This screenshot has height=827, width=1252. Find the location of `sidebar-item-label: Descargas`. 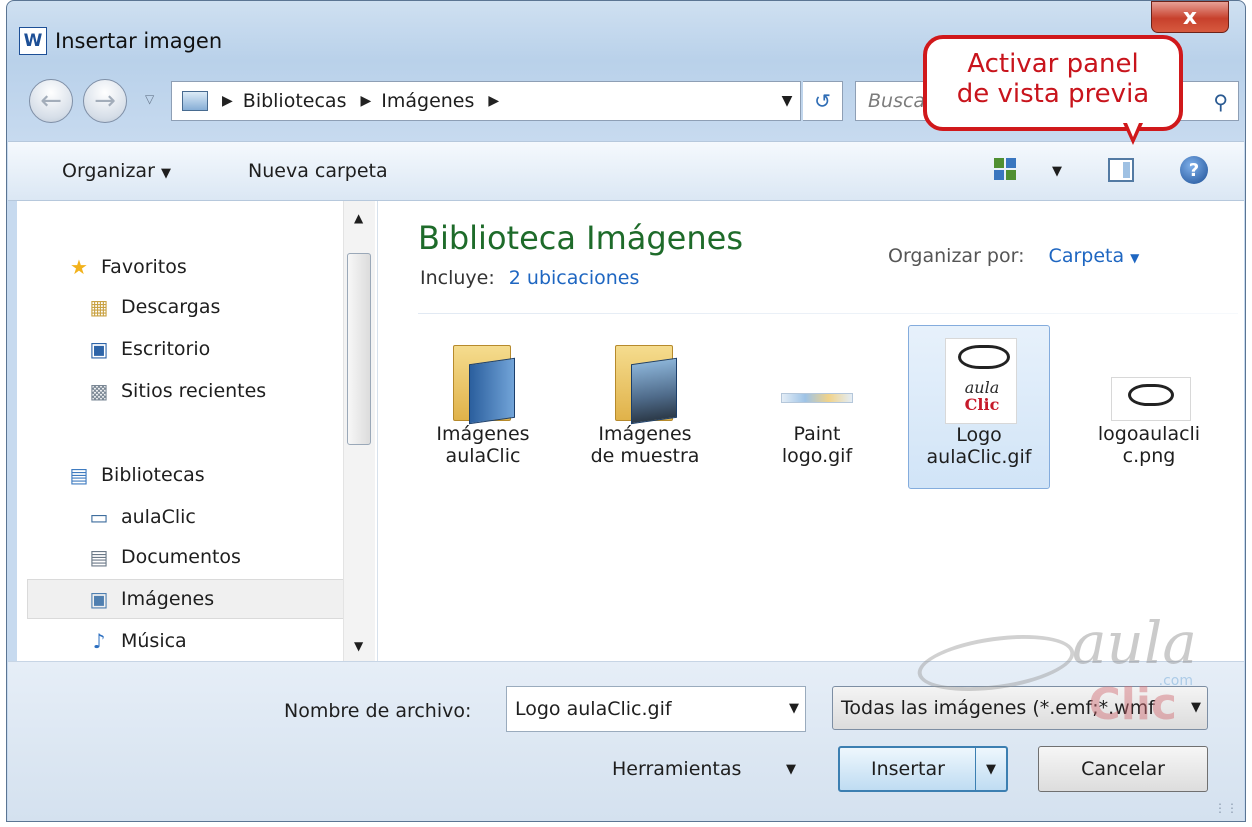

sidebar-item-label: Descargas is located at coordinates (171, 307).